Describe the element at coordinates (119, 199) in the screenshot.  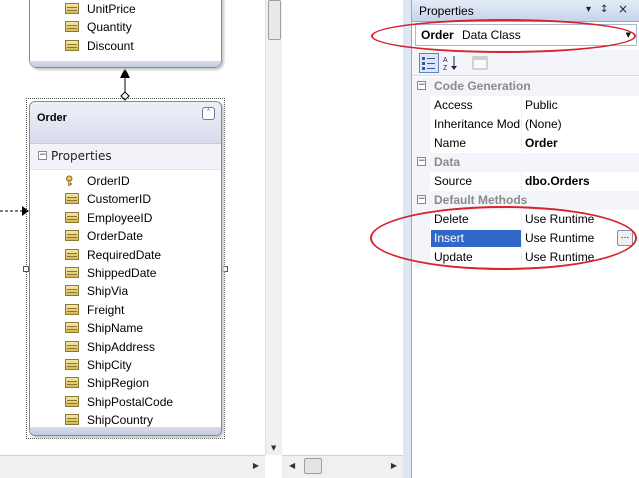
I see `property-name: CustomerID` at that location.